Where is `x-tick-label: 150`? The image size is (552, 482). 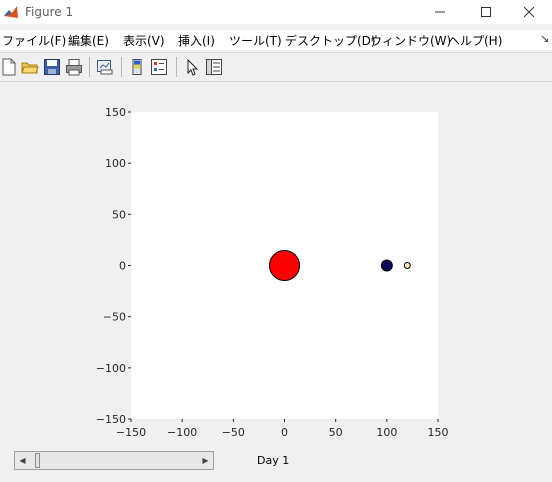
x-tick-label: 150 is located at coordinates (438, 432).